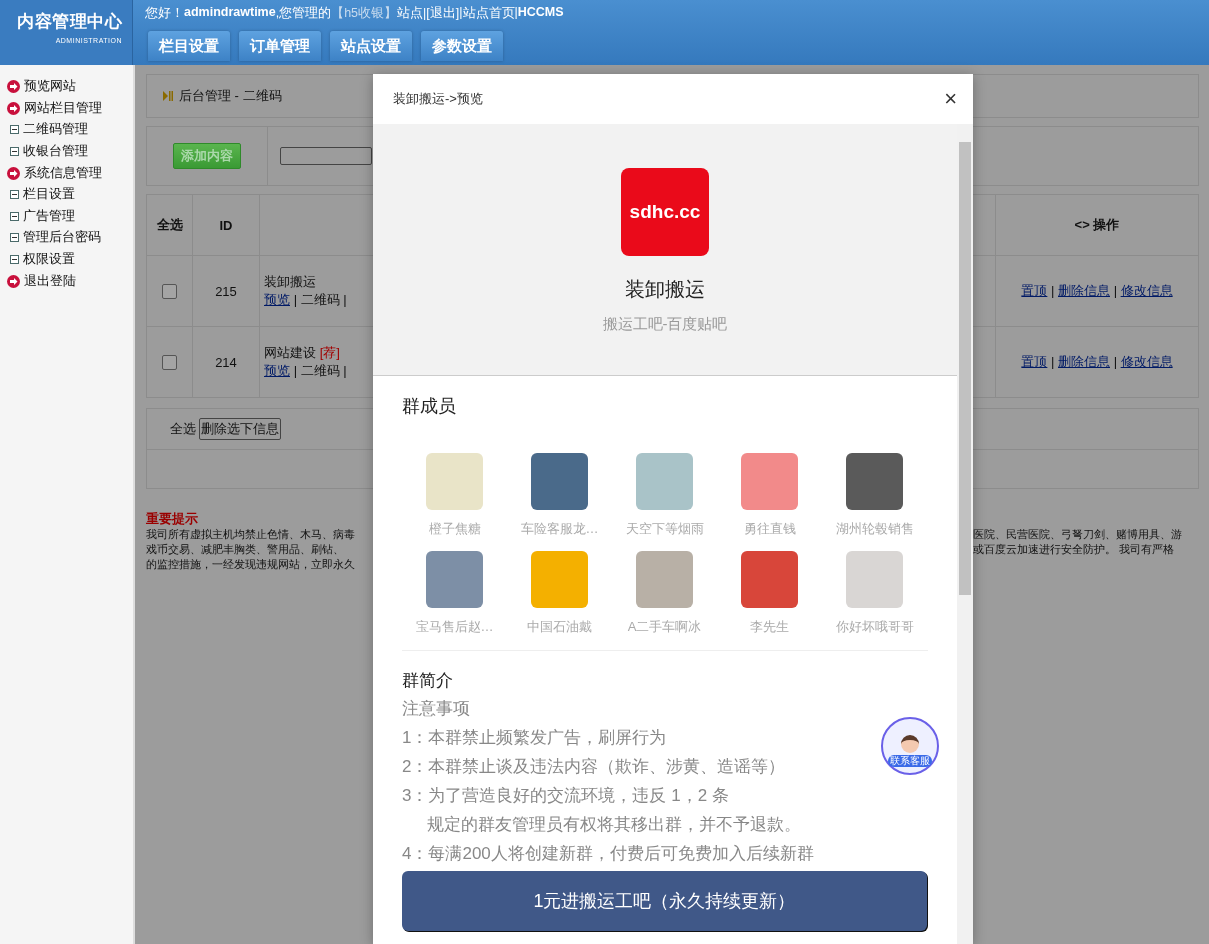 This screenshot has height=944, width=1209. I want to click on member-name: 天空下等烟雨, so click(664, 529).